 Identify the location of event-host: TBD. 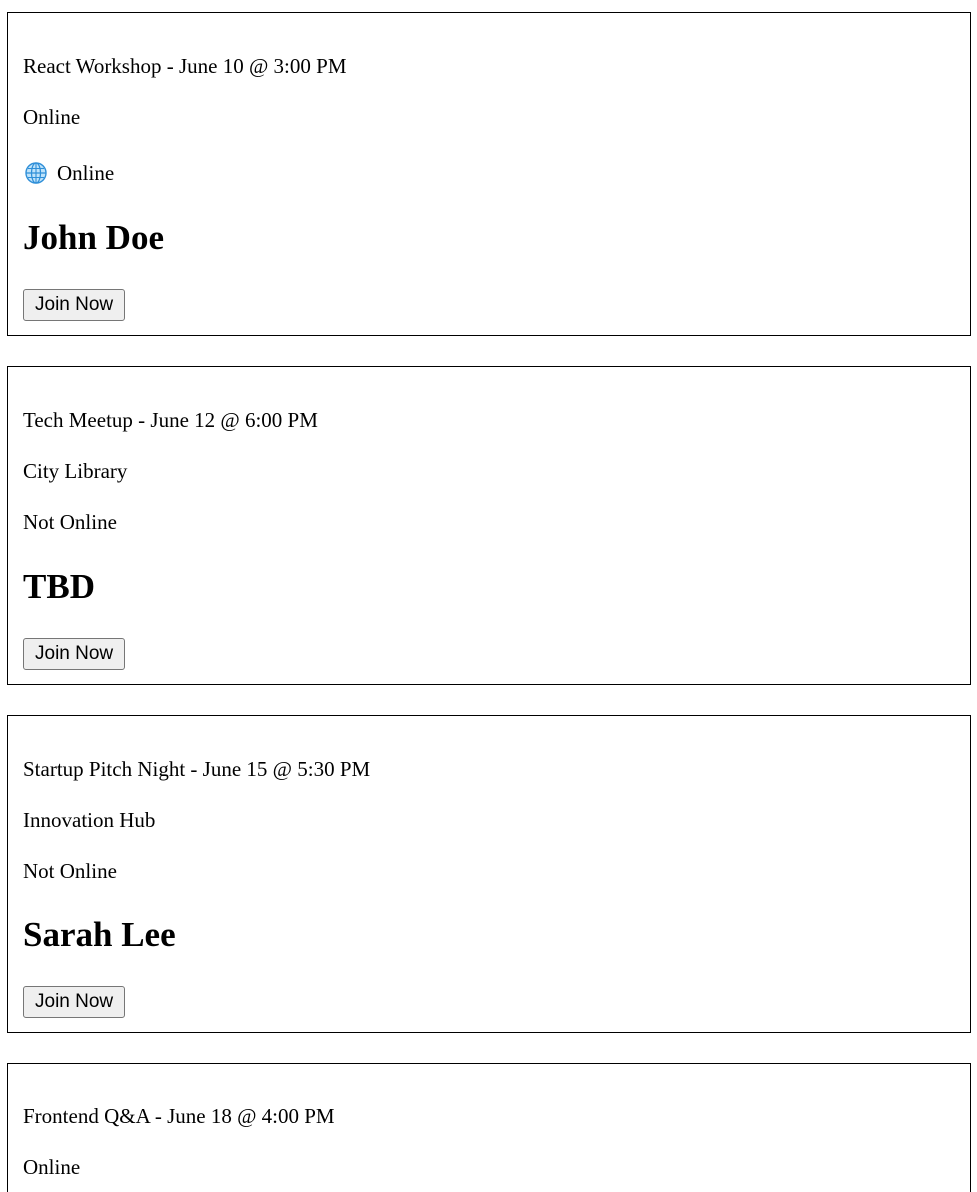
(59, 586).